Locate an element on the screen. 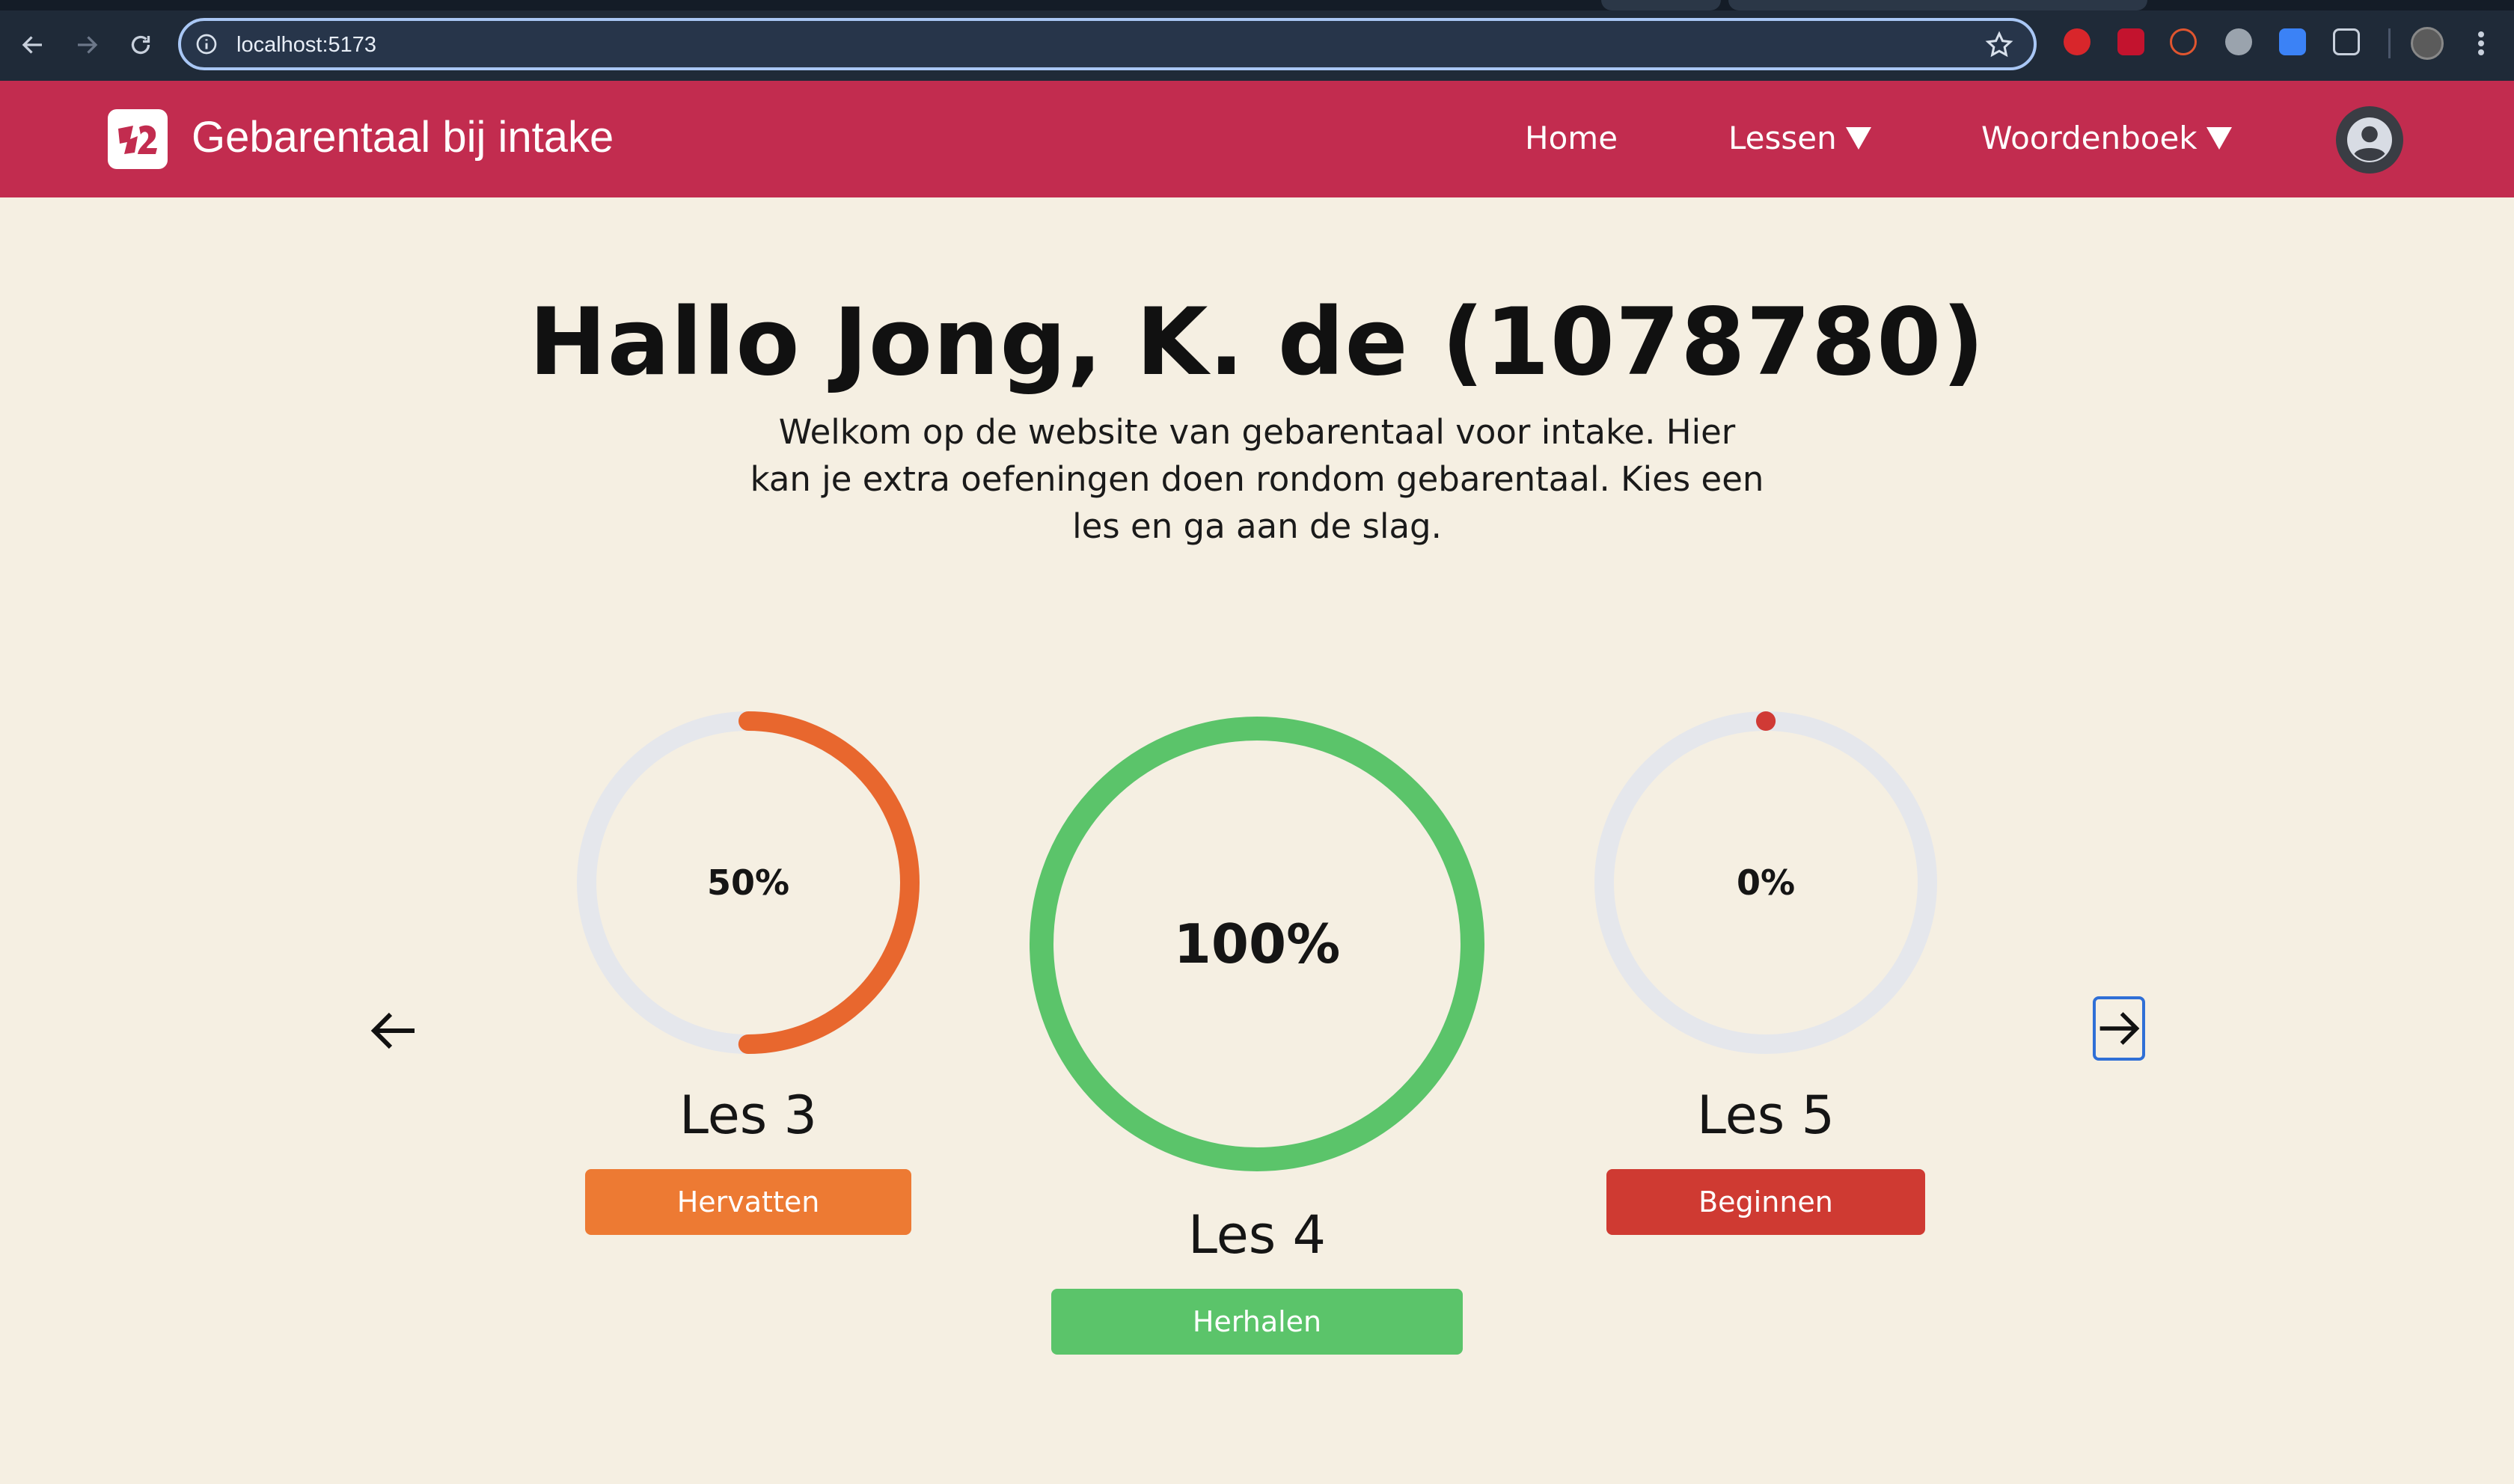 This screenshot has width=2514, height=1484. logo is located at coordinates (138, 139).